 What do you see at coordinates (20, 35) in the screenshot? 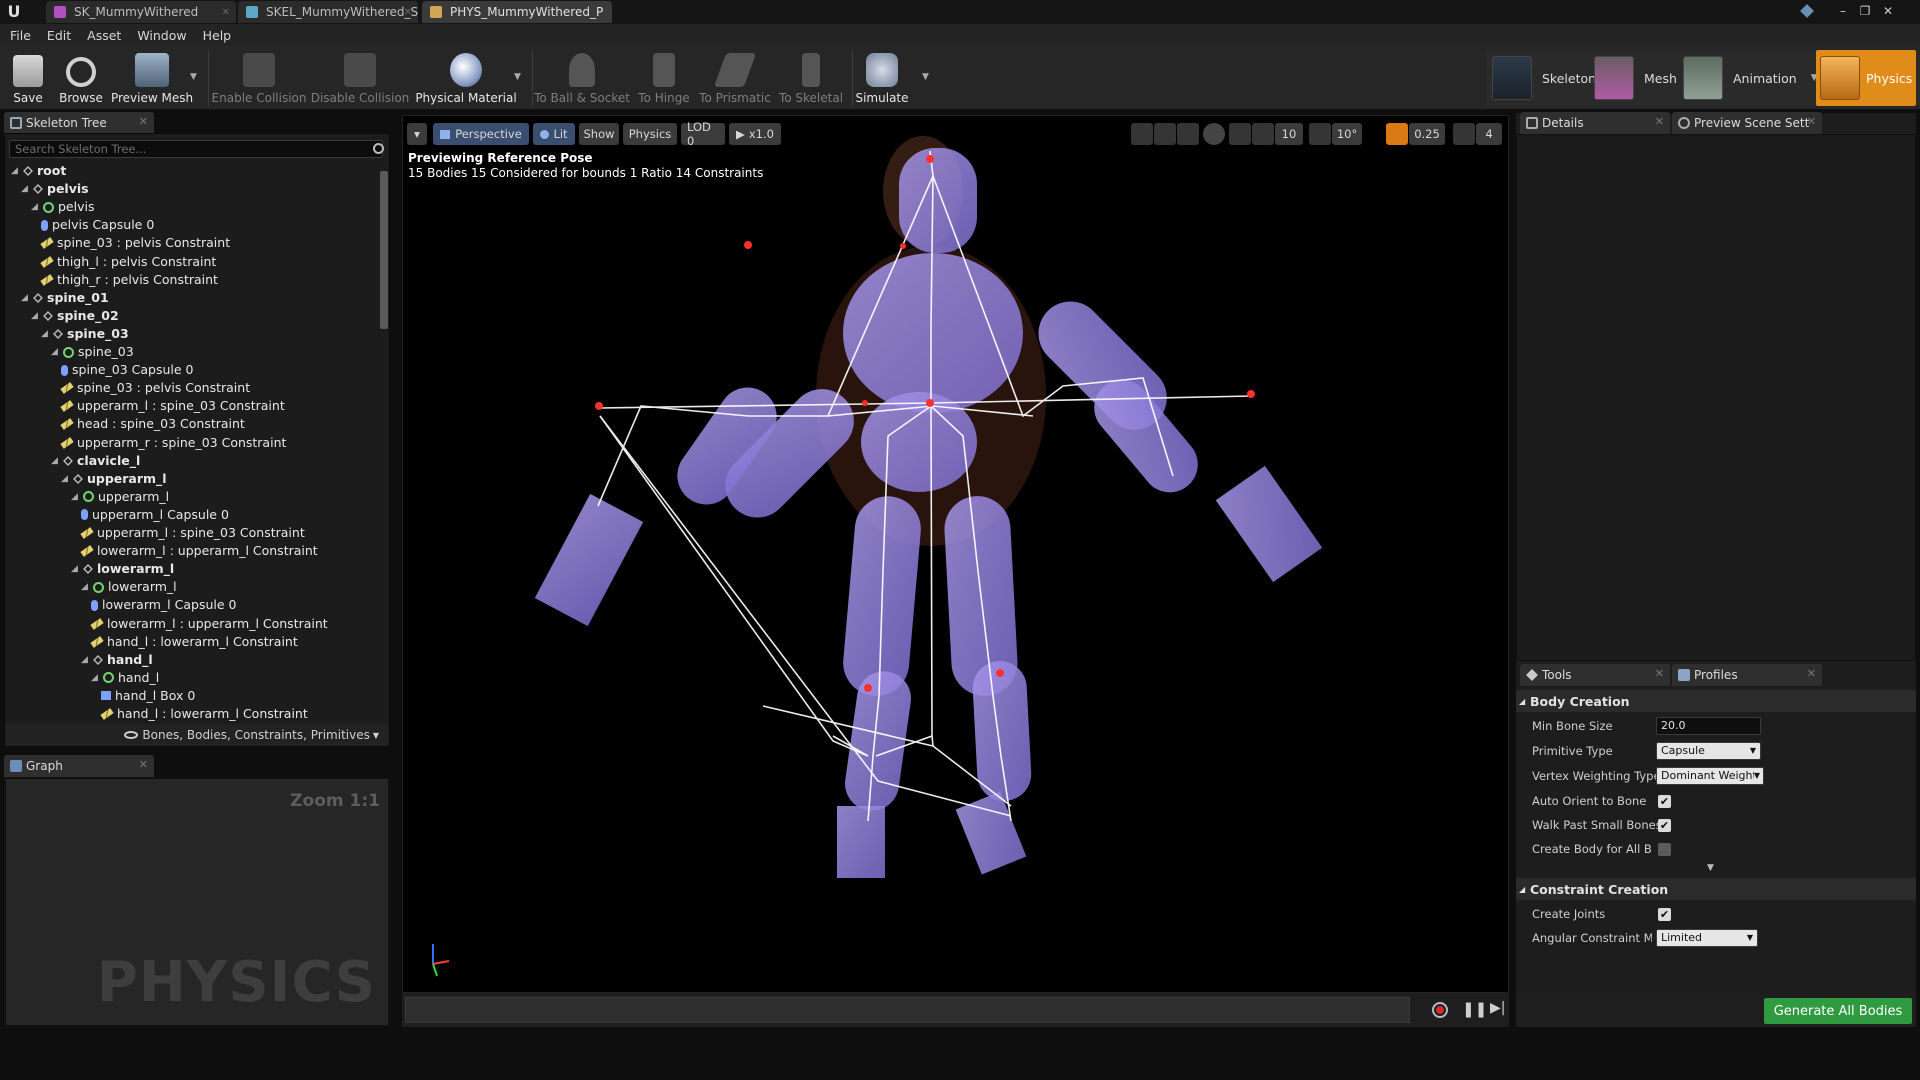
I see `menu-file: File` at bounding box center [20, 35].